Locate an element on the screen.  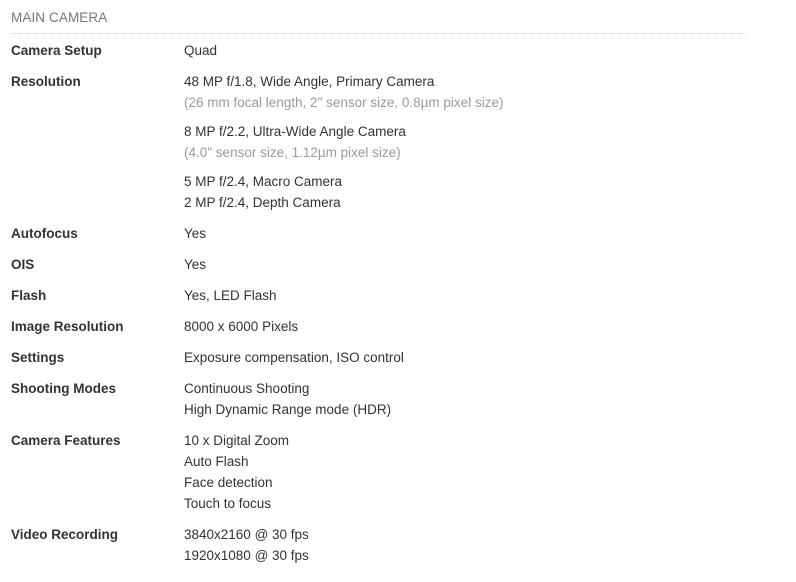
spec-value-line: 5 MP f/2.4, Macro Camera is located at coordinates (263, 181).